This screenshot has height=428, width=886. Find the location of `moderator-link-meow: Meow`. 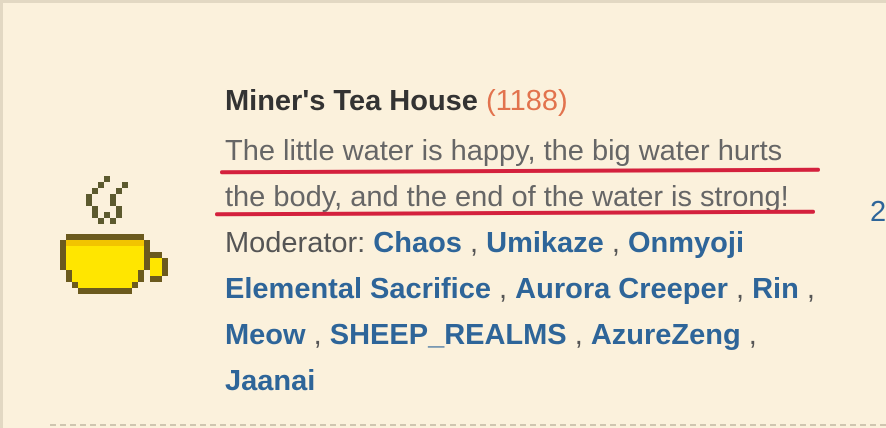

moderator-link-meow: Meow is located at coordinates (265, 335).